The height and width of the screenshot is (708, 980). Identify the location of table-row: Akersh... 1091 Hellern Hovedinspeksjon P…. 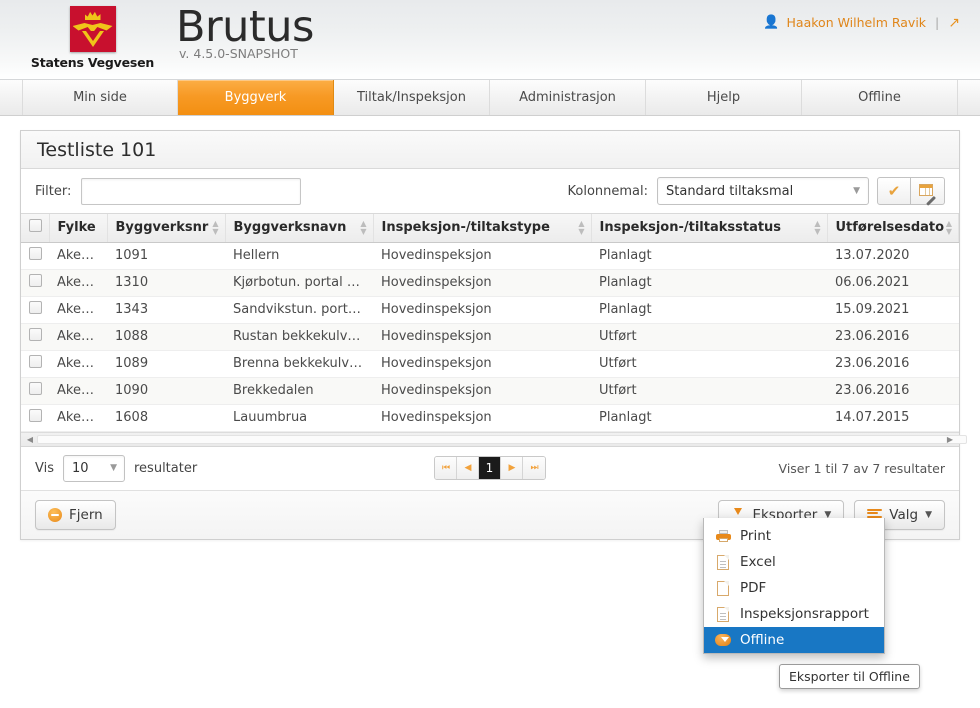
(490, 256).